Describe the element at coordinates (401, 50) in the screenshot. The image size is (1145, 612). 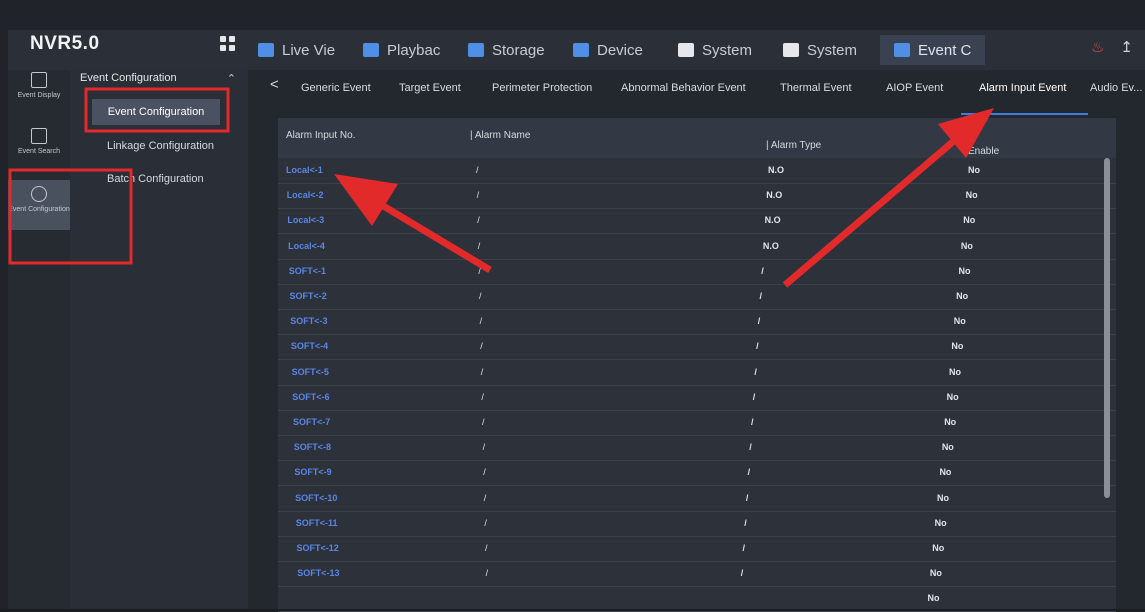
I see `tab-playback: Playbac` at that location.